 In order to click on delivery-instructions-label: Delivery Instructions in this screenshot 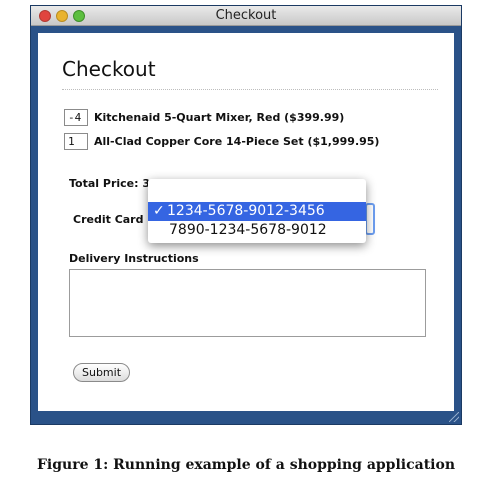, I will do `click(134, 258)`.